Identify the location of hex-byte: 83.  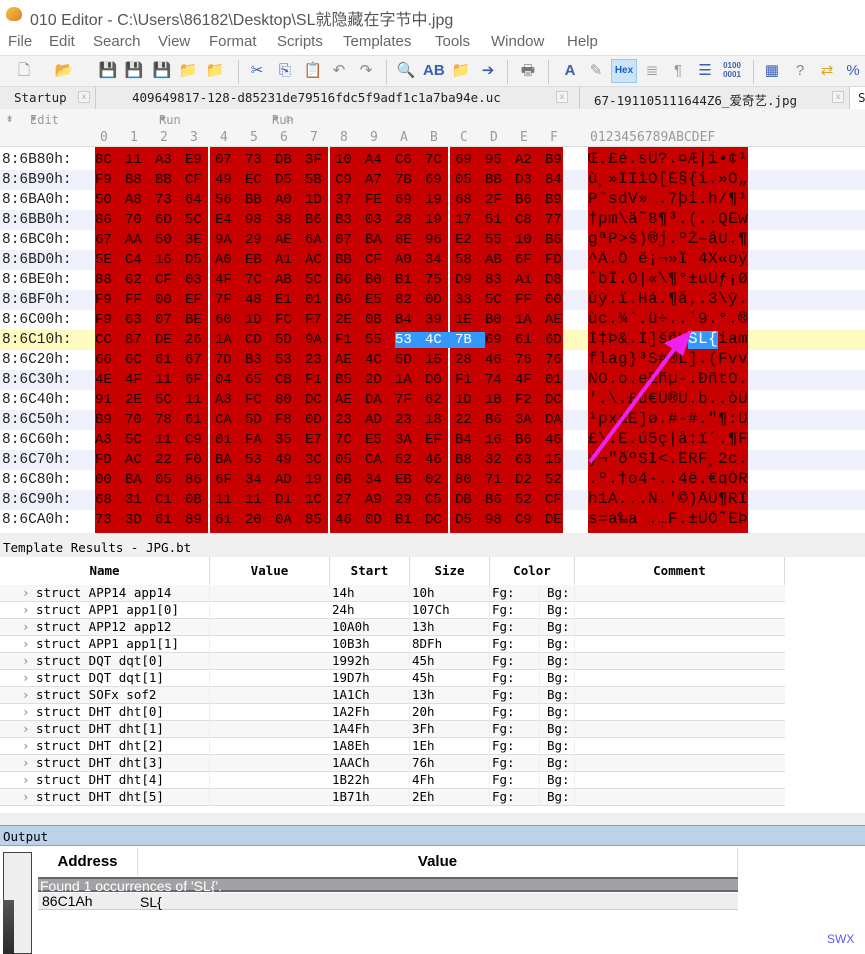
(497, 280).